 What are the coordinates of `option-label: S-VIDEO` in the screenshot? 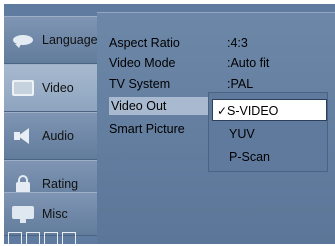 It's located at (253, 111).